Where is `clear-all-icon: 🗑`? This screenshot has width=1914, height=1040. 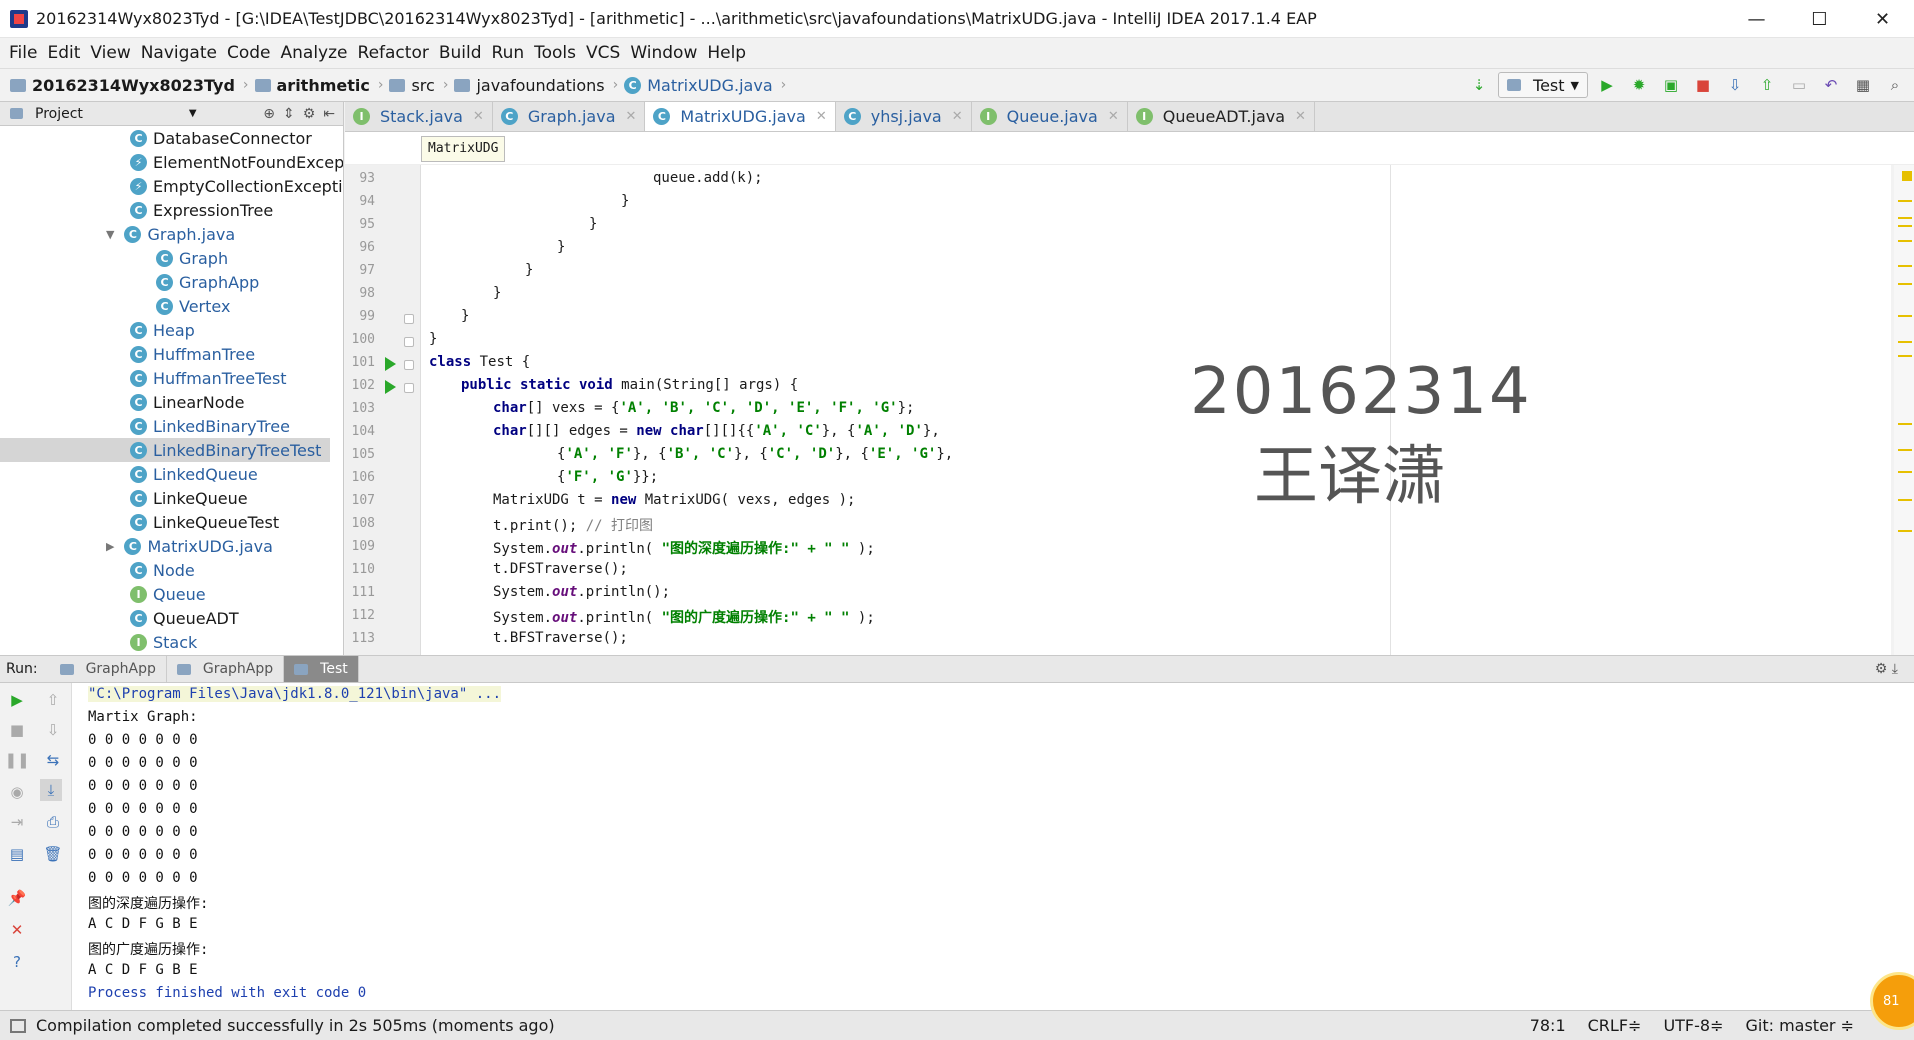 clear-all-icon: 🗑 is located at coordinates (53, 854).